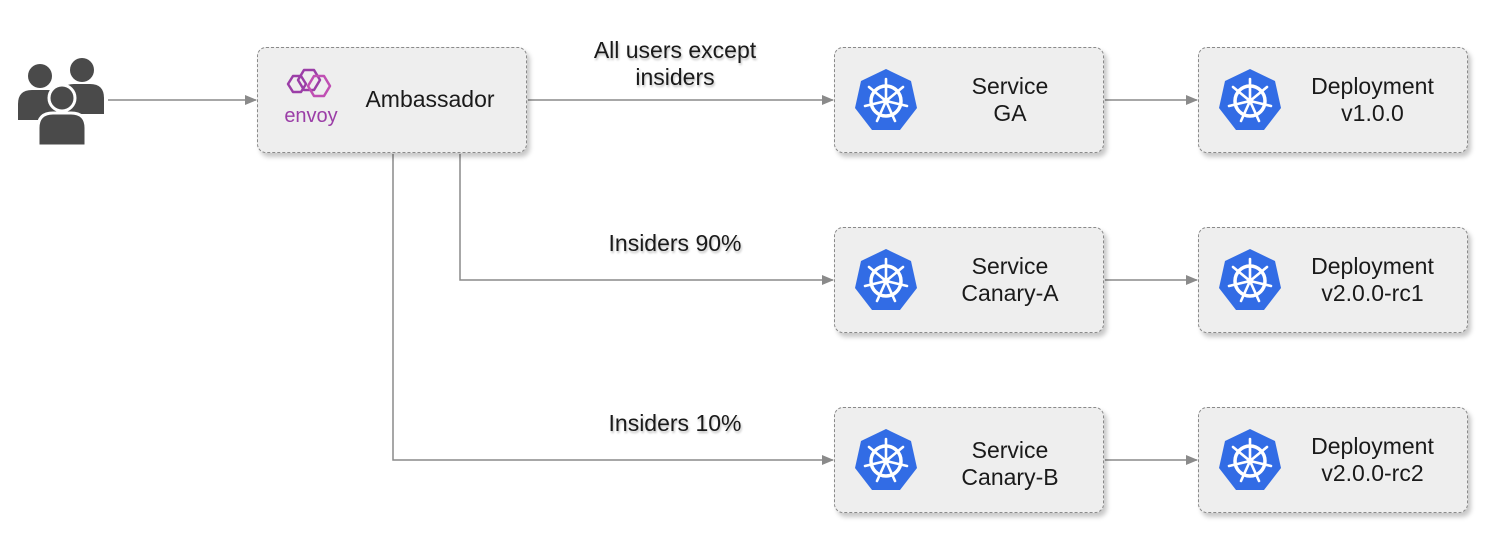 The height and width of the screenshot is (543, 1502). I want to click on users-group-icon, so click(62, 100).